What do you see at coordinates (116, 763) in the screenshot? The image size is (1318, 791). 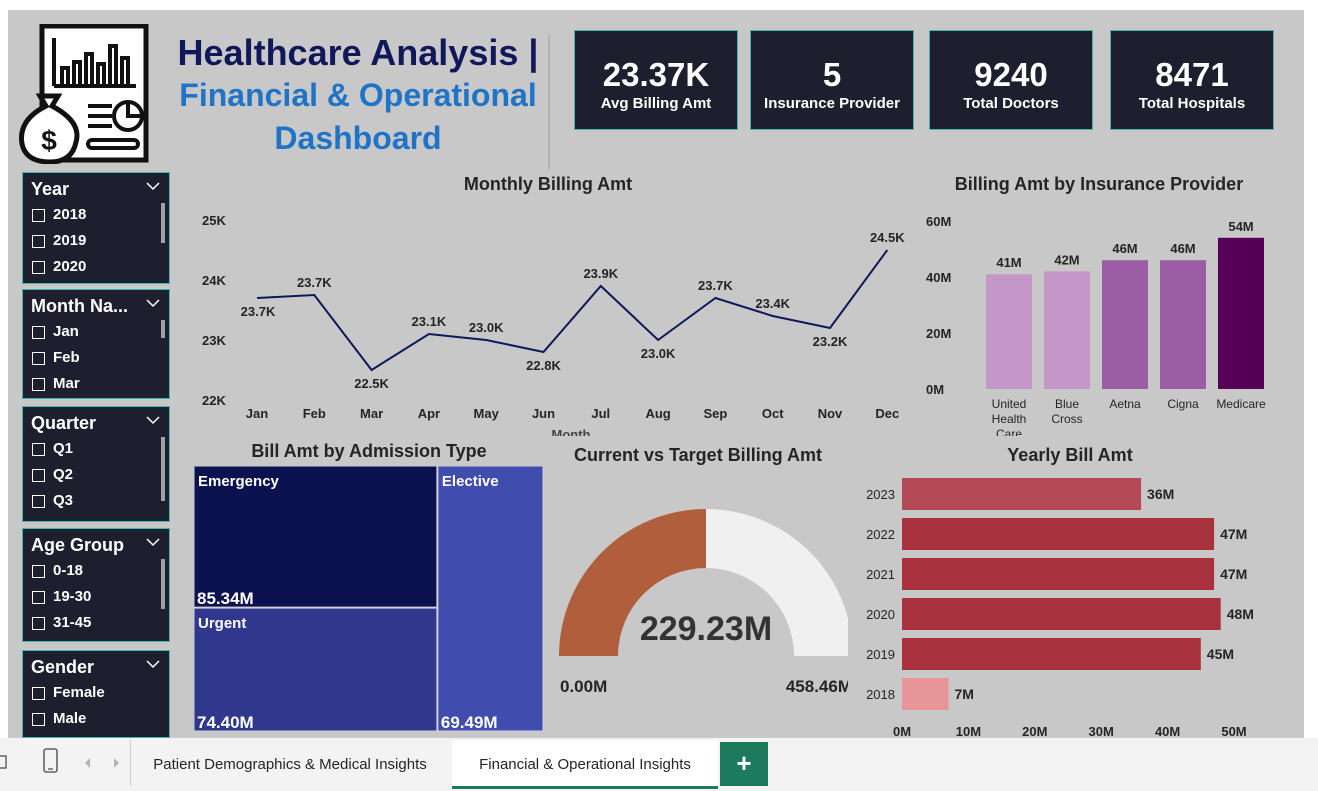 I see `chevron-right-icon` at bounding box center [116, 763].